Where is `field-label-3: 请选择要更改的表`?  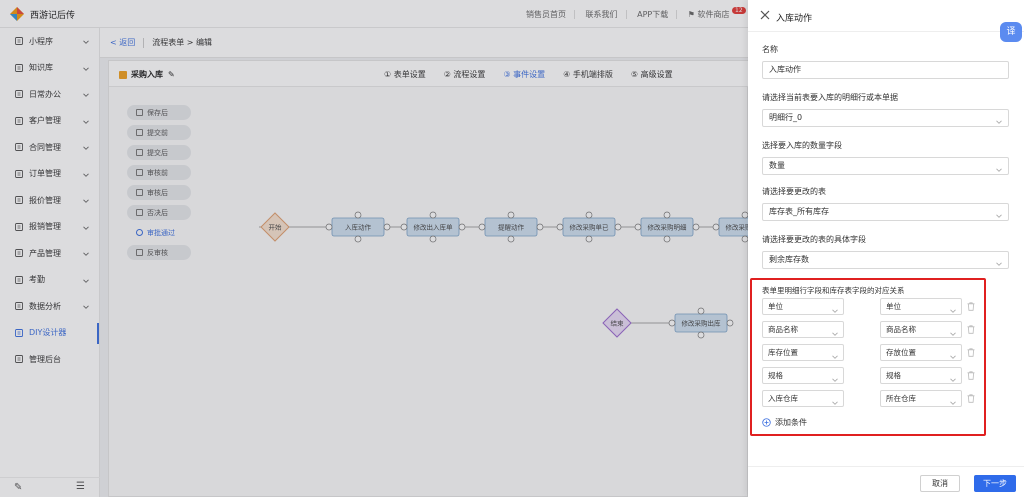
field-label-3: 请选择要更改的表 is located at coordinates (794, 191).